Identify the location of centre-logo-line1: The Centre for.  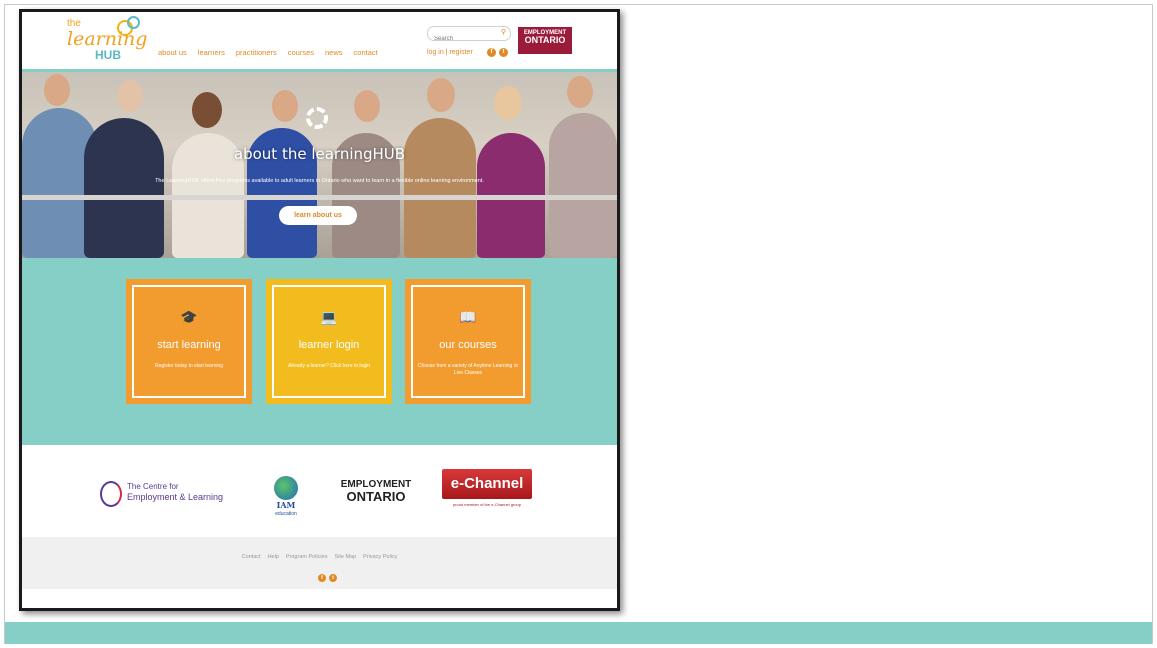
(153, 486).